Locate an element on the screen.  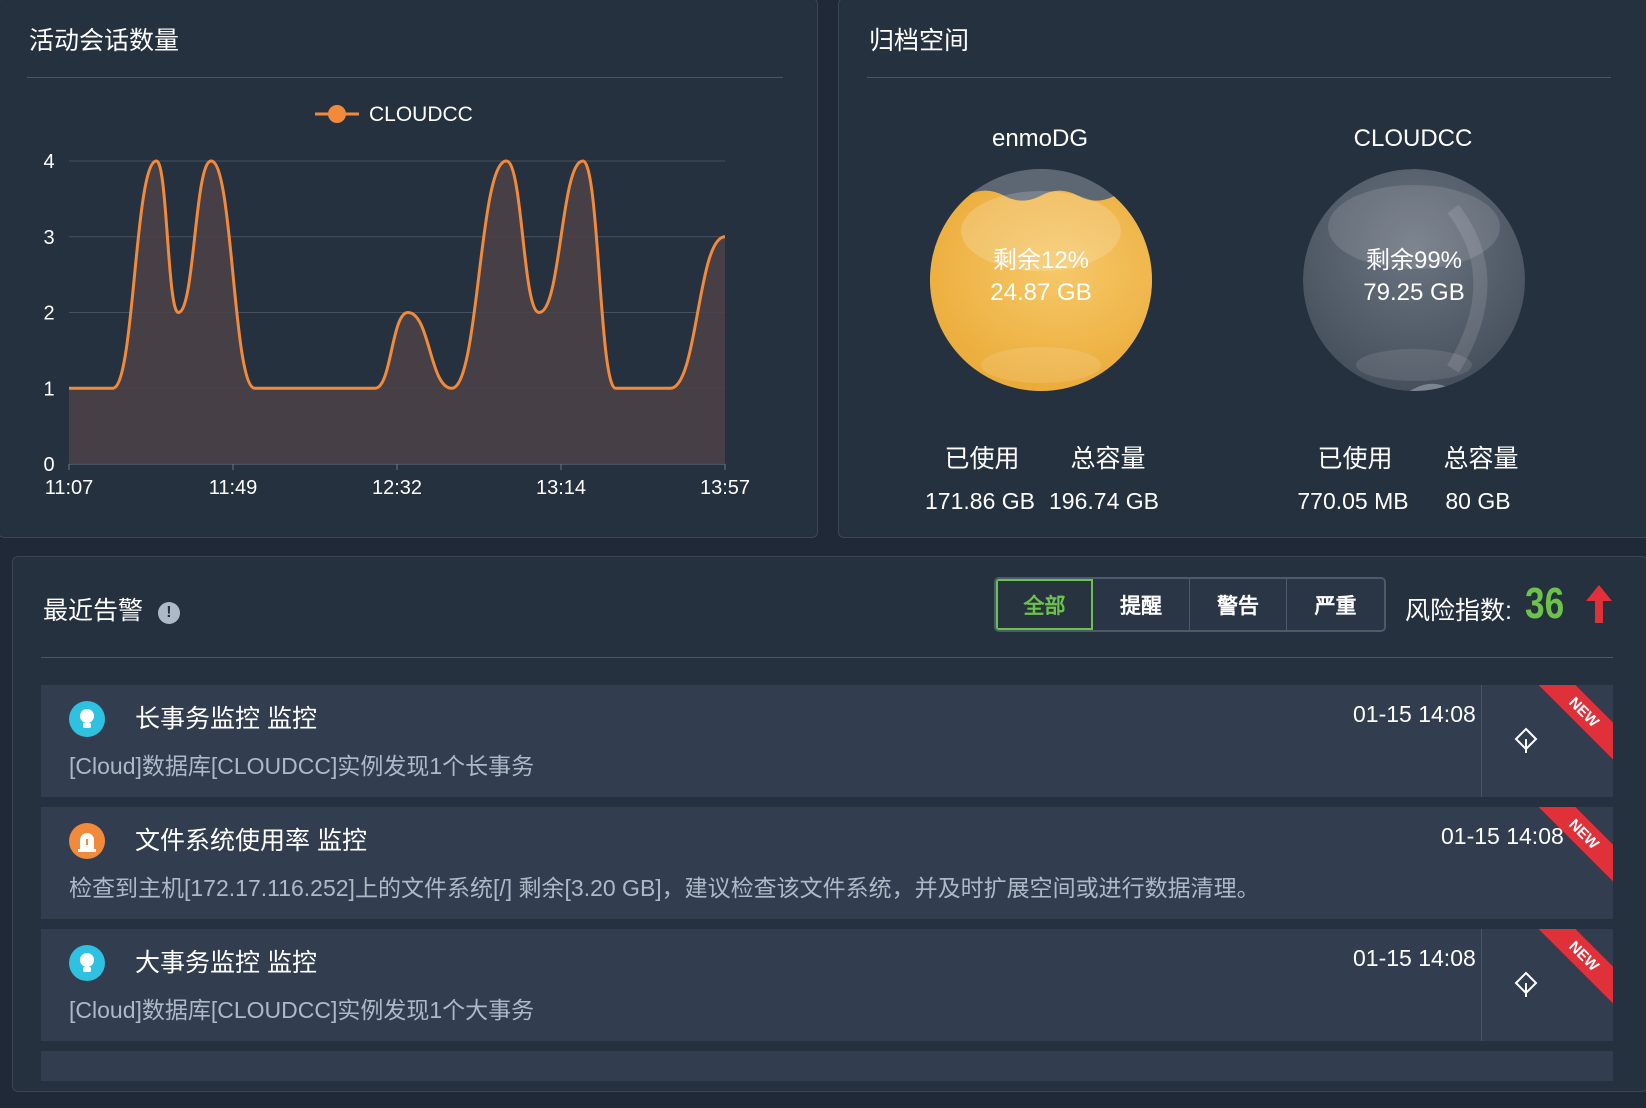
legend-label: CLOUDCC is located at coordinates (421, 114).